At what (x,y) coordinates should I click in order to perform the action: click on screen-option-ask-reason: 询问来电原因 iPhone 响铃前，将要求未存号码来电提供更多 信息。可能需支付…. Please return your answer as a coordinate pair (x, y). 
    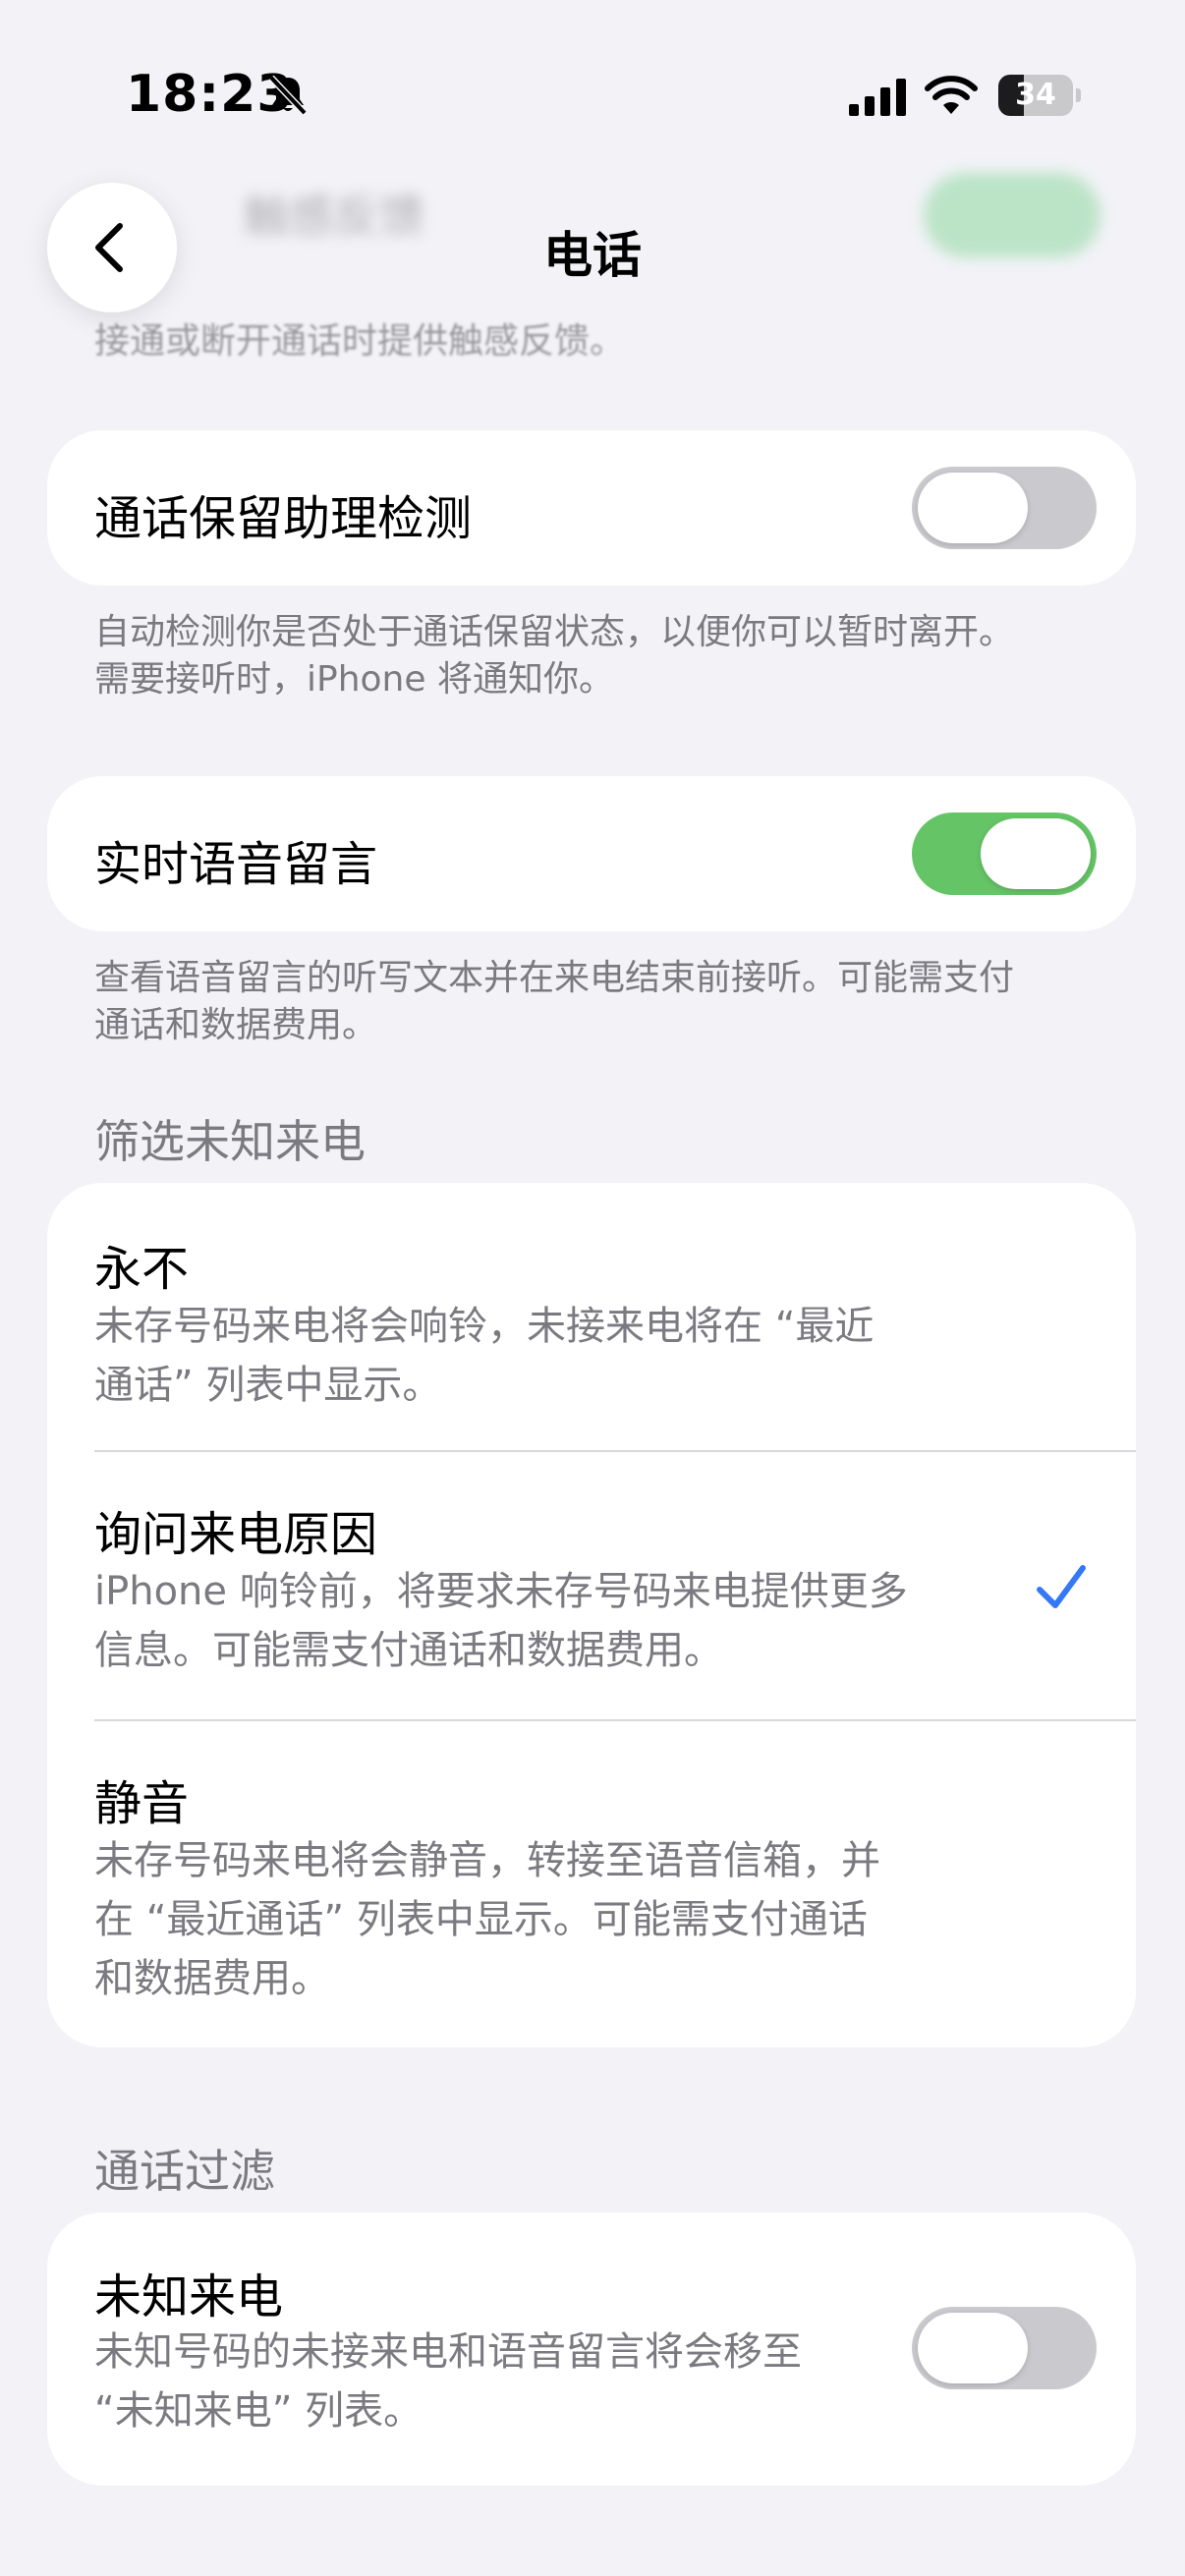
    Looking at the image, I should click on (592, 1585).